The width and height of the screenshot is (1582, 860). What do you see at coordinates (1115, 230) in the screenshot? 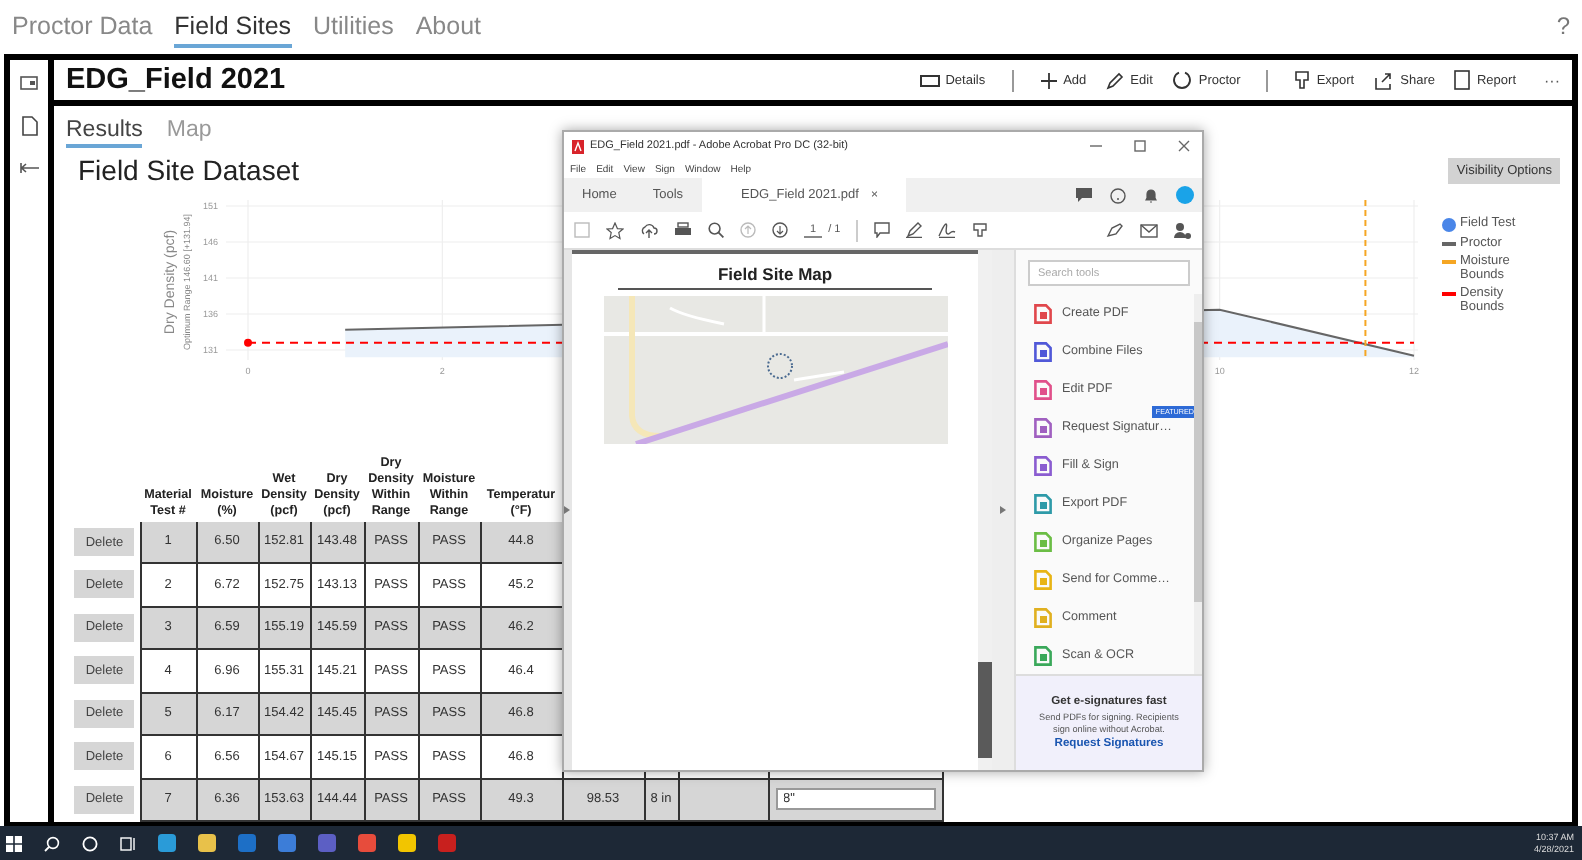
I see `sign-icon` at bounding box center [1115, 230].